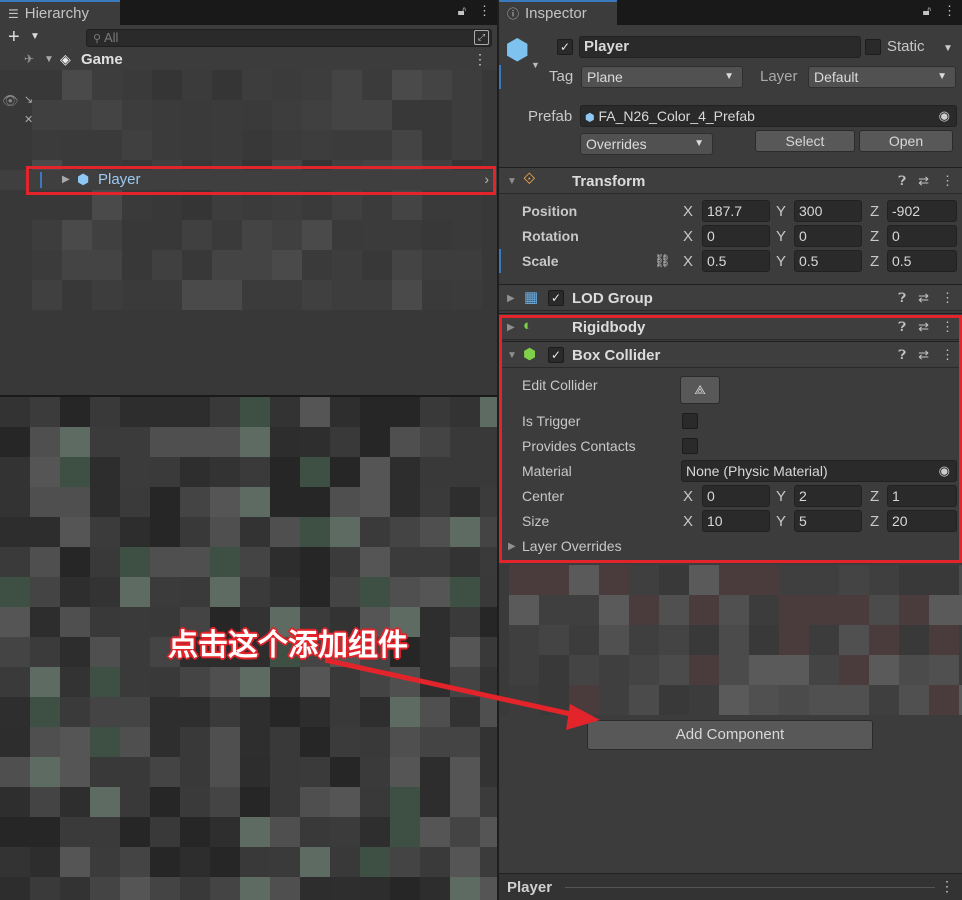 This screenshot has width=962, height=900. Describe the element at coordinates (452, 688) in the screenshot. I see `arrow-line` at that location.